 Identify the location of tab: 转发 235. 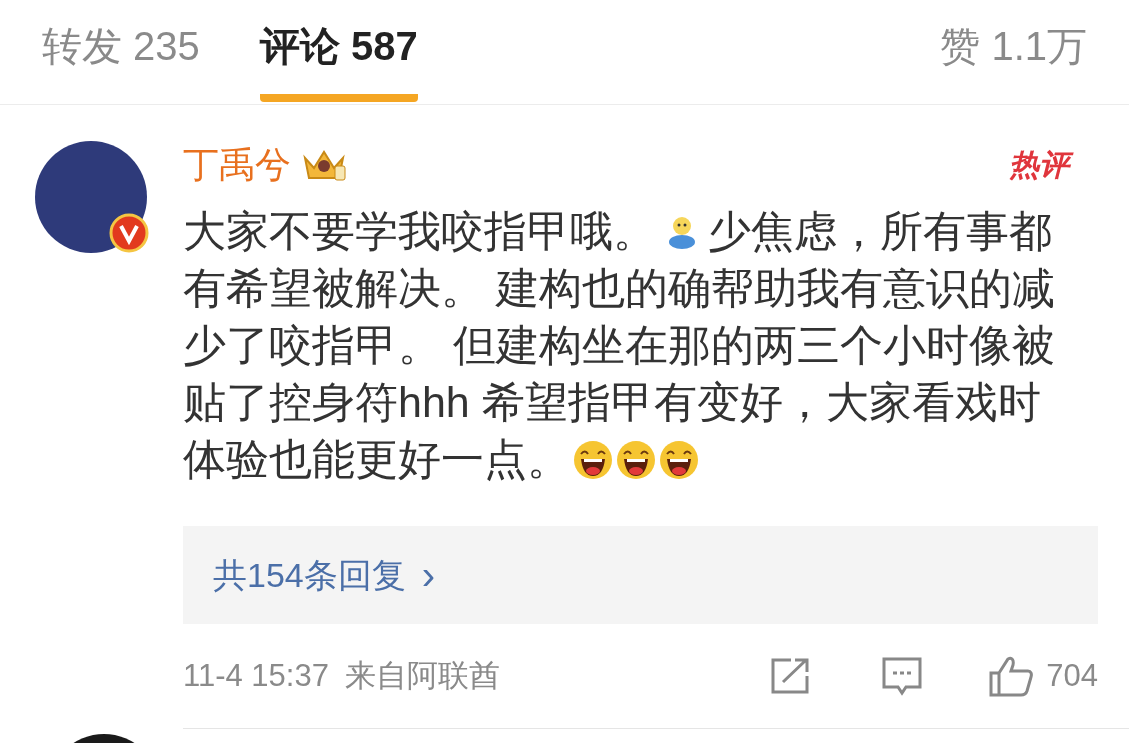
(121, 59).